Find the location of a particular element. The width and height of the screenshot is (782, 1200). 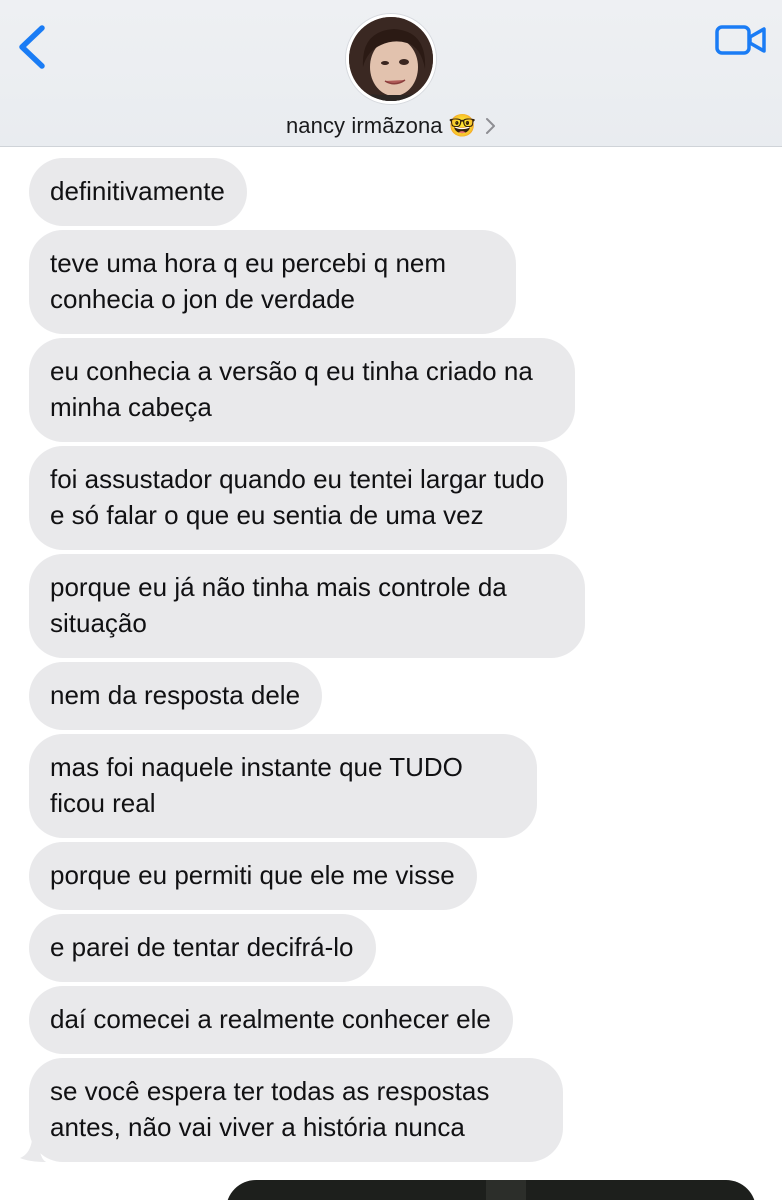

back-button is located at coordinates (32, 47).